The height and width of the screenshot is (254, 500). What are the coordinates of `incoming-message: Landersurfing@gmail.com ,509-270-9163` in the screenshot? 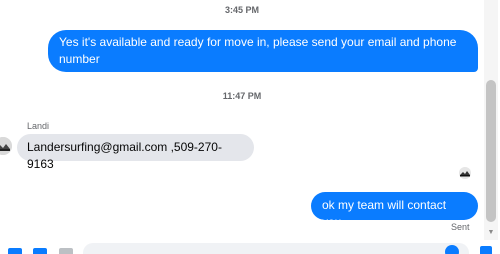 It's located at (135, 152).